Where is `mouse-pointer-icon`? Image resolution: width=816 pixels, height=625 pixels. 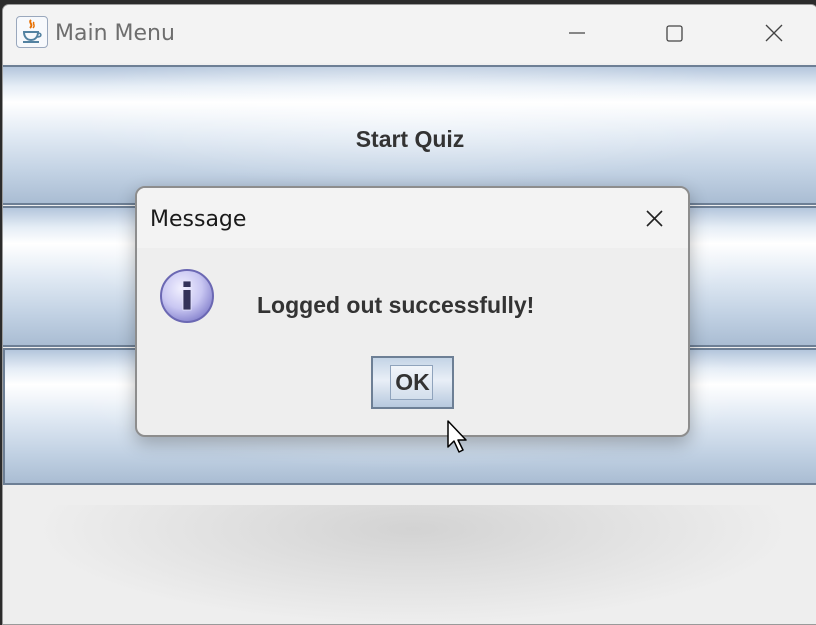 mouse-pointer-icon is located at coordinates (457, 436).